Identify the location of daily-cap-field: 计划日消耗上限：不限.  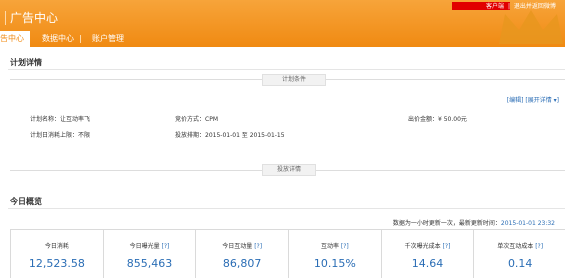
(60, 134).